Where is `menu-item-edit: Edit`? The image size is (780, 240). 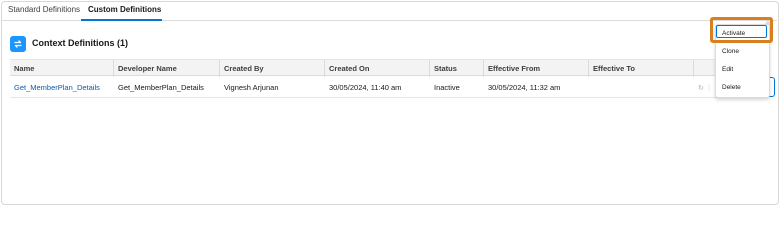 menu-item-edit: Edit is located at coordinates (743, 70).